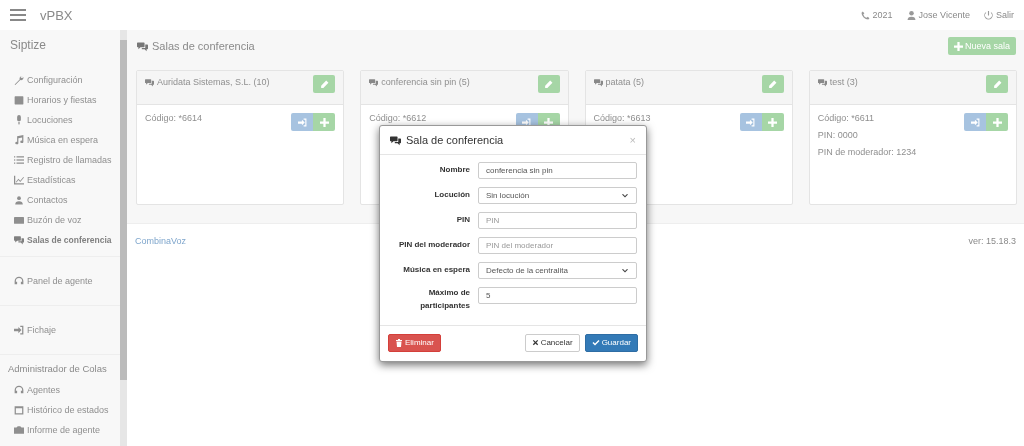 Image resolution: width=1024 pixels, height=446 pixels. Describe the element at coordinates (454, 170) in the screenshot. I see `field-label: Nombre` at that location.